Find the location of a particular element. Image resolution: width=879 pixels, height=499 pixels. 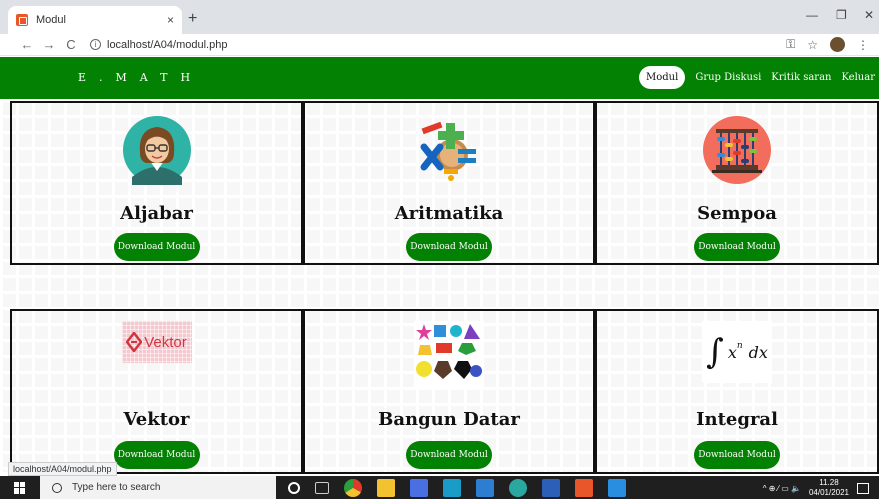

app-l-icon is located at coordinates (452, 487).